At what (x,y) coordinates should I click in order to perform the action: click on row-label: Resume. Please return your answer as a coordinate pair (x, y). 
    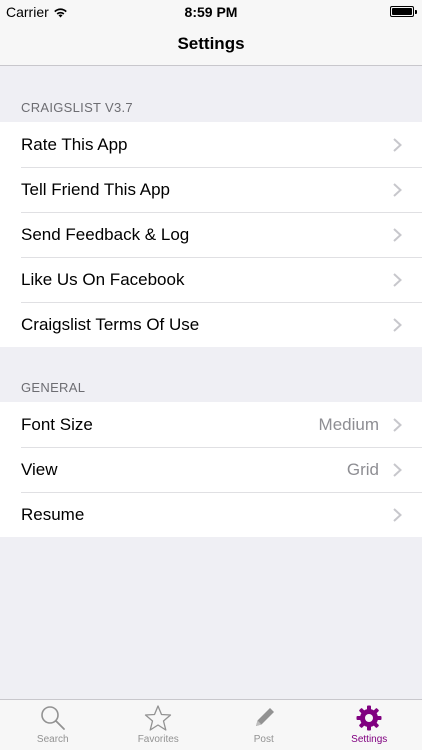
    Looking at the image, I should click on (53, 514).